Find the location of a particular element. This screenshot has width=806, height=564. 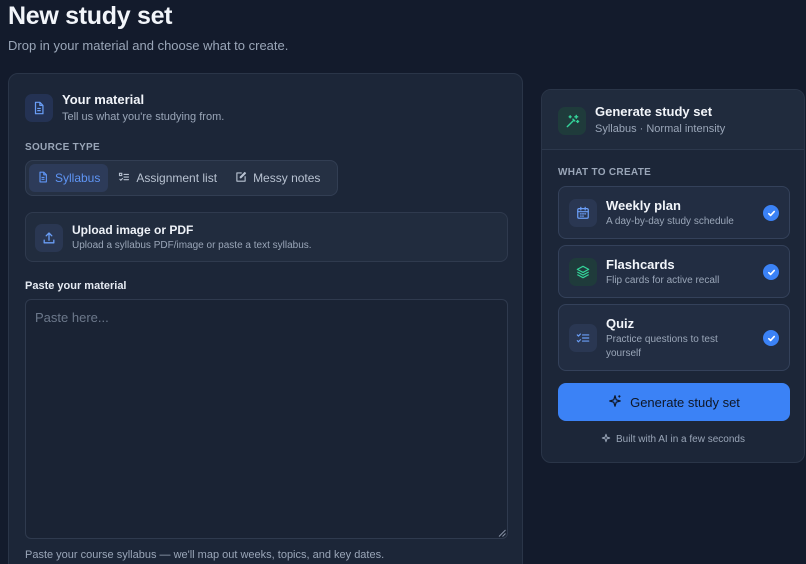

page-title: New study set is located at coordinates (90, 16).